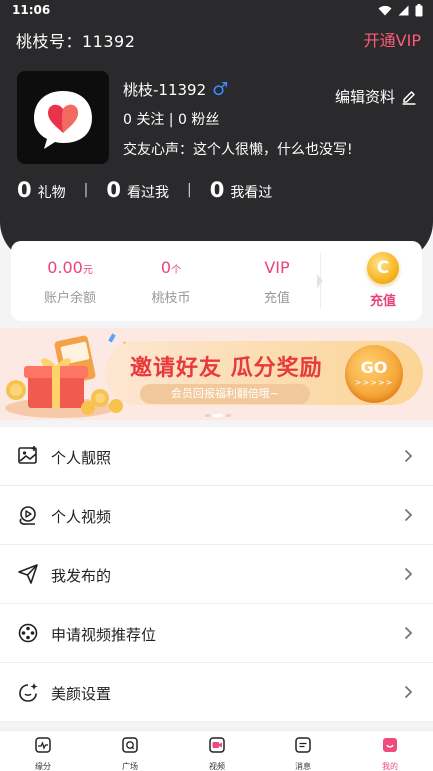 This screenshot has width=433, height=771. I want to click on recharge-button: C 充值, so click(383, 280).